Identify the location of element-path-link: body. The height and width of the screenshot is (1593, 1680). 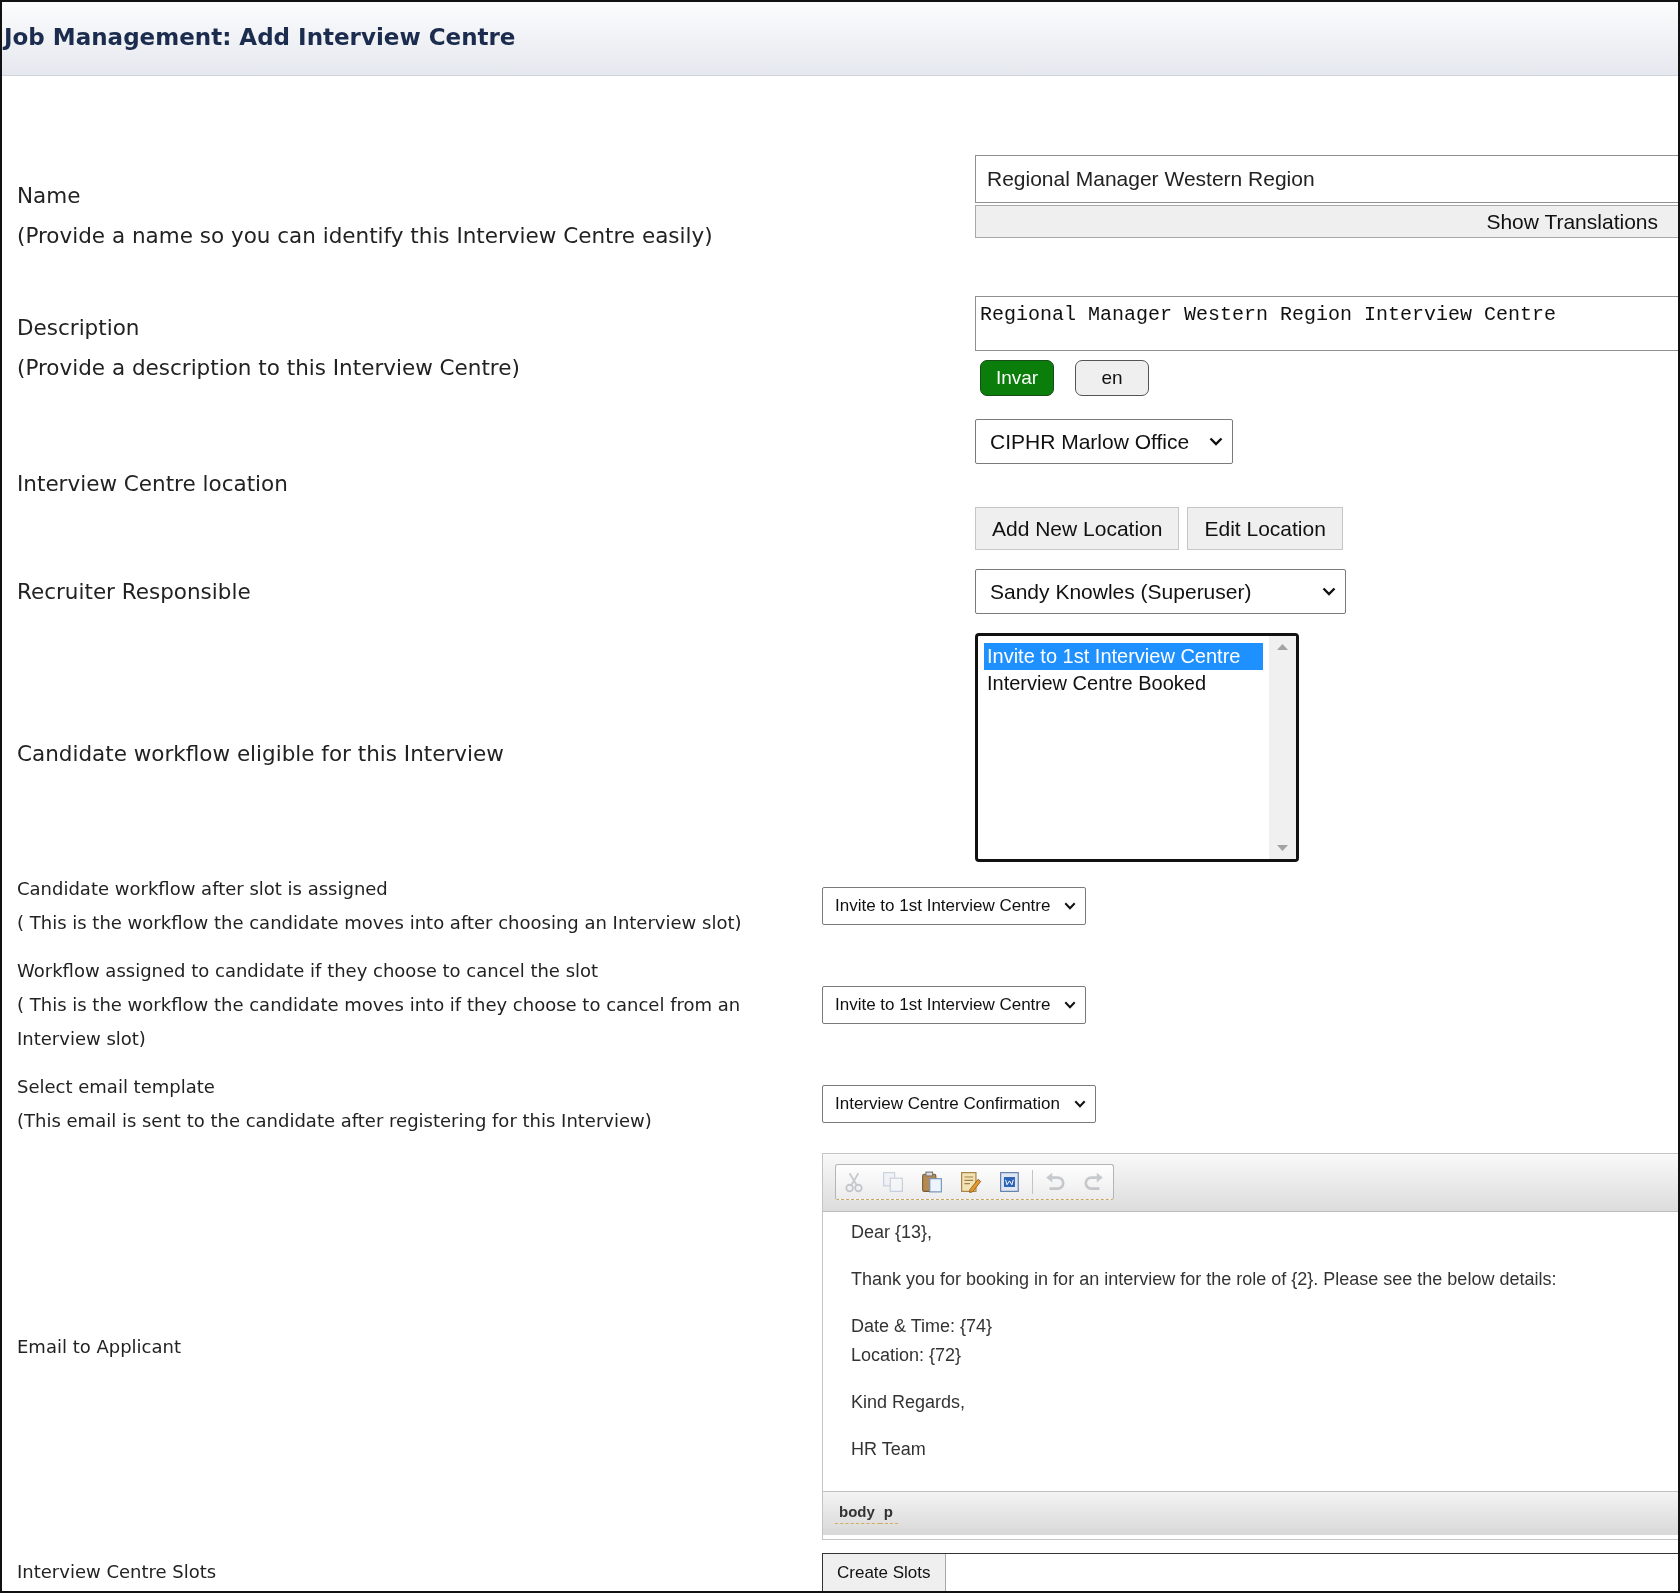
(857, 1513).